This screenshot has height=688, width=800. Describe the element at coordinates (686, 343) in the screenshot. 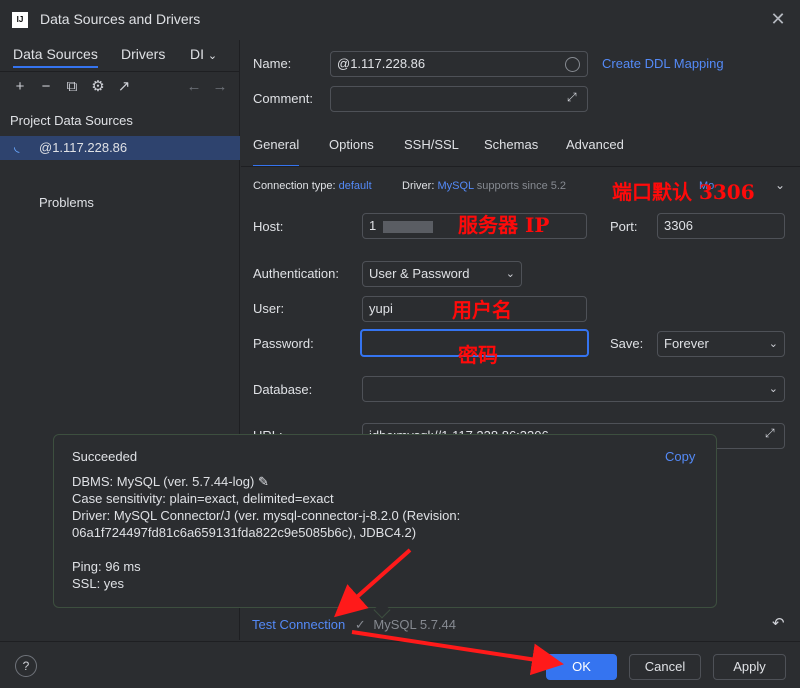

I see `save-value: Forever` at that location.